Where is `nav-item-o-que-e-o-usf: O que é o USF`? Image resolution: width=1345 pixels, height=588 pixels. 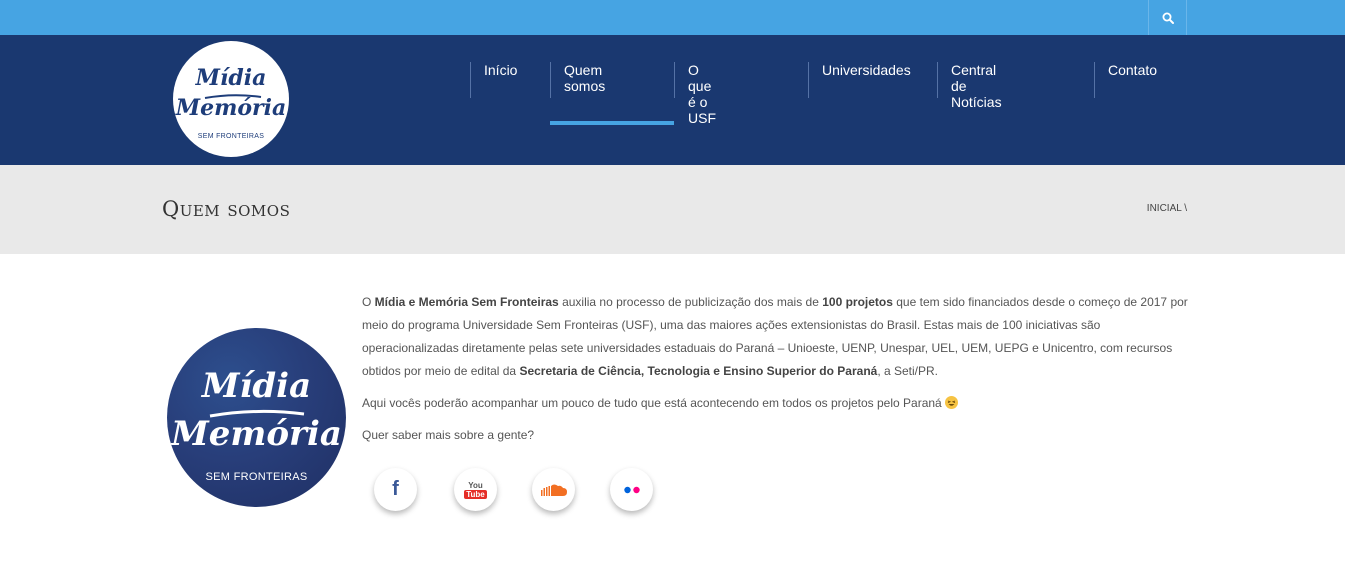 nav-item-o-que-e-o-usf: O que é o USF is located at coordinates (695, 94).